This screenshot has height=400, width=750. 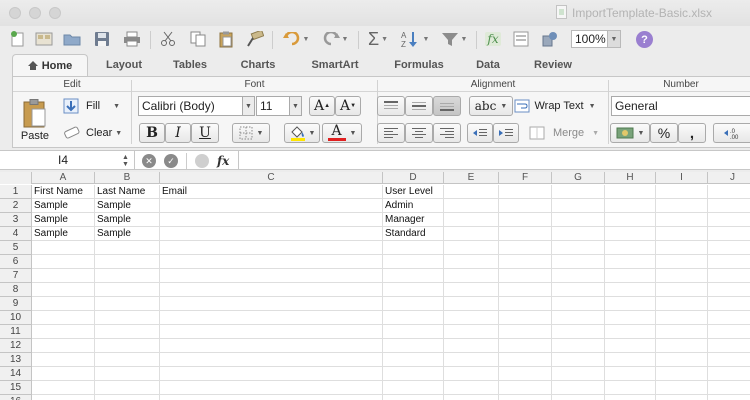 What do you see at coordinates (729, 205) in the screenshot?
I see `cell-j2` at bounding box center [729, 205].